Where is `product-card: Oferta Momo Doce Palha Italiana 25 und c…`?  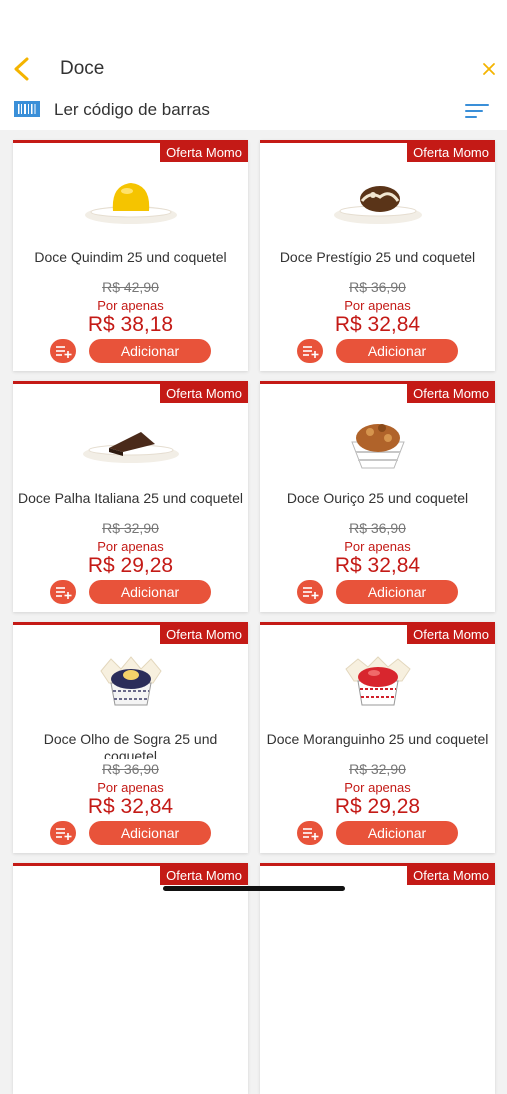
product-card: Oferta Momo Doce Palha Italiana 25 und c… is located at coordinates (130, 496).